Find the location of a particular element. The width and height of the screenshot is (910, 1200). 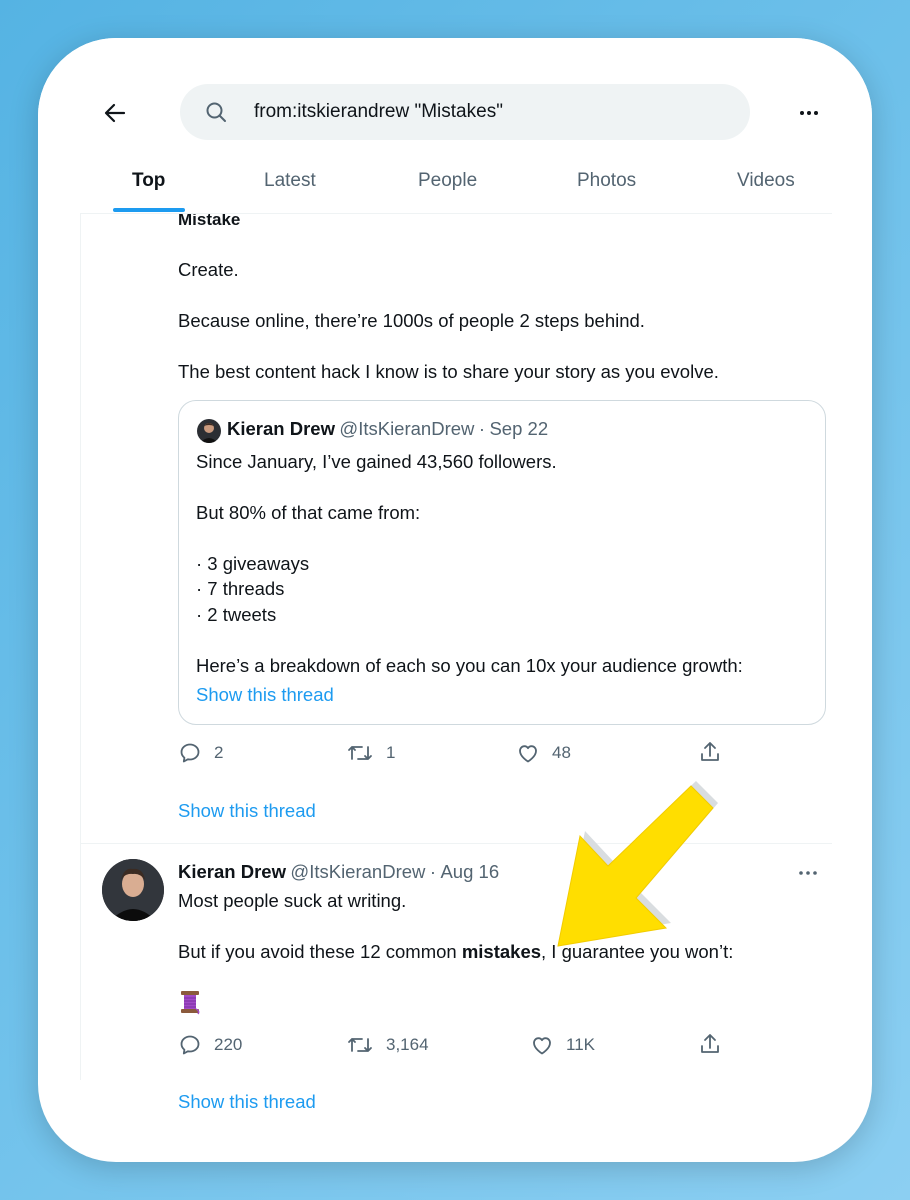

like-button: 48 is located at coordinates (543, 753).